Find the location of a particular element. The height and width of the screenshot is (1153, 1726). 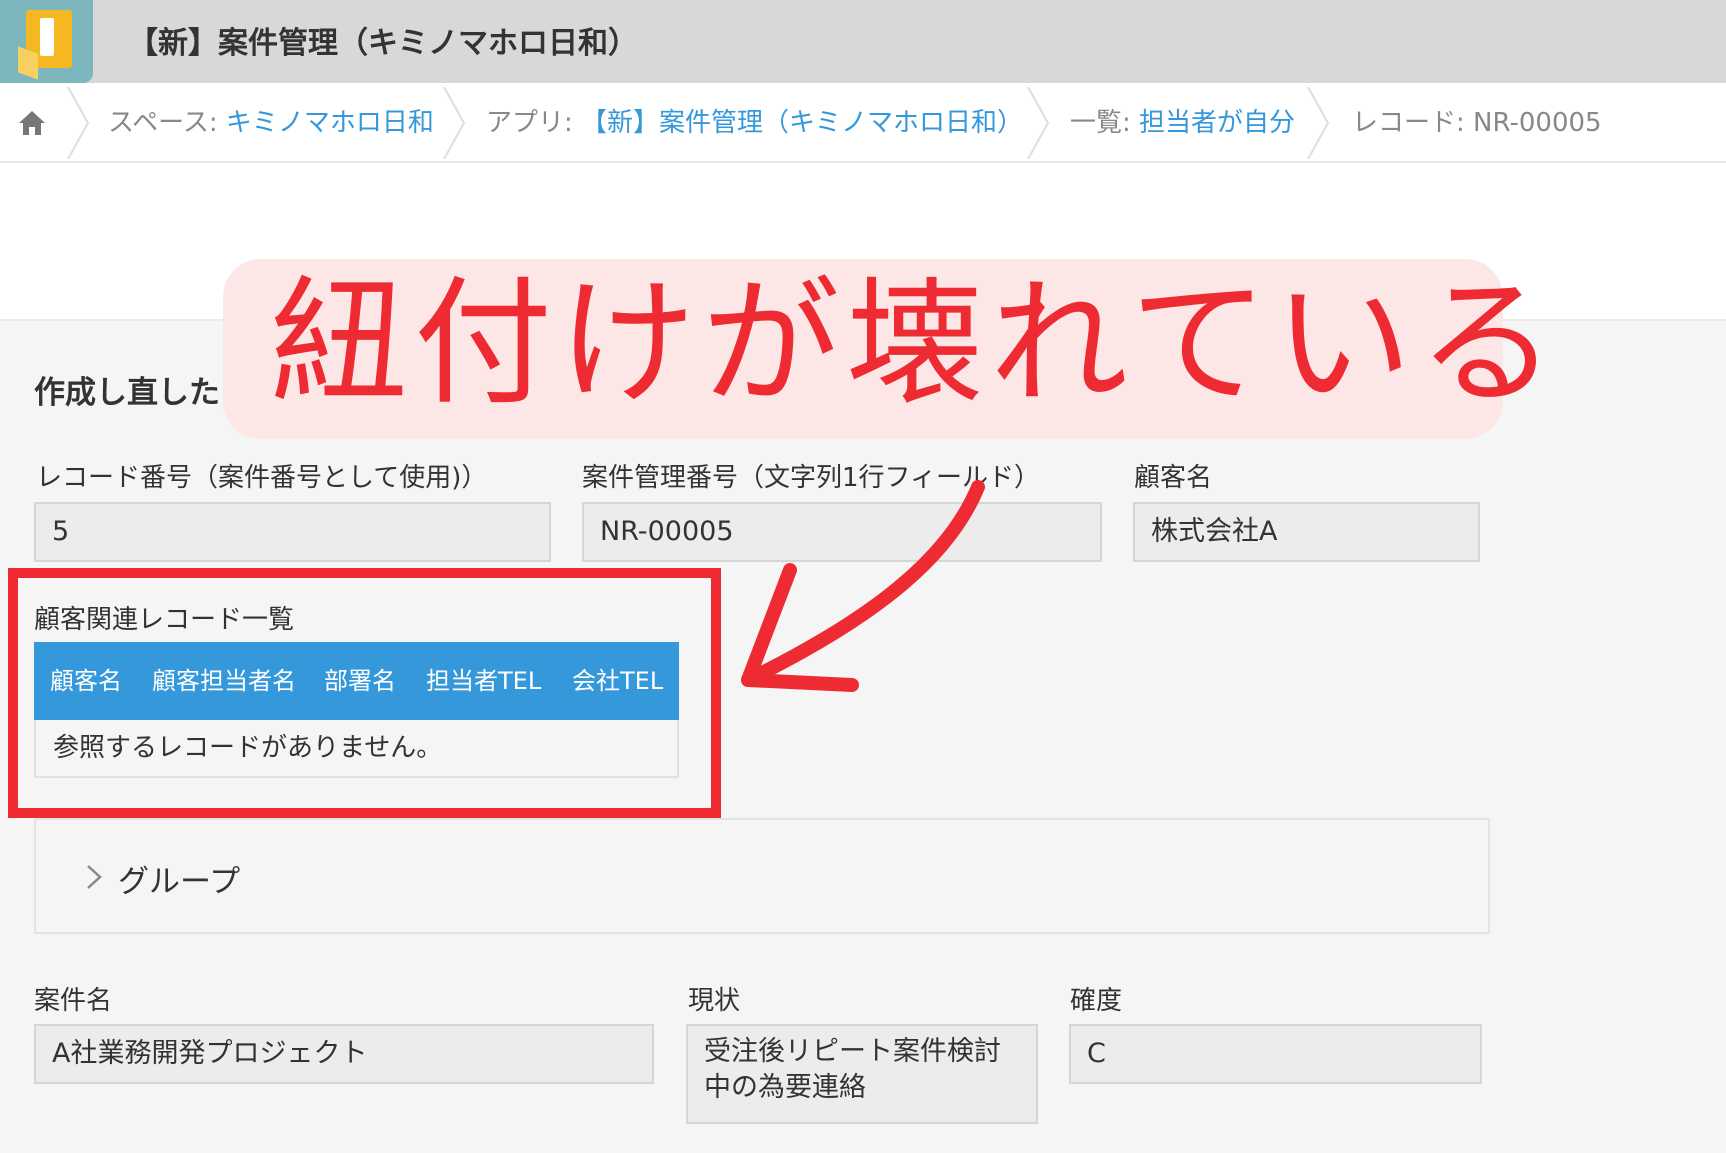

group-section is located at coordinates (762, 876).